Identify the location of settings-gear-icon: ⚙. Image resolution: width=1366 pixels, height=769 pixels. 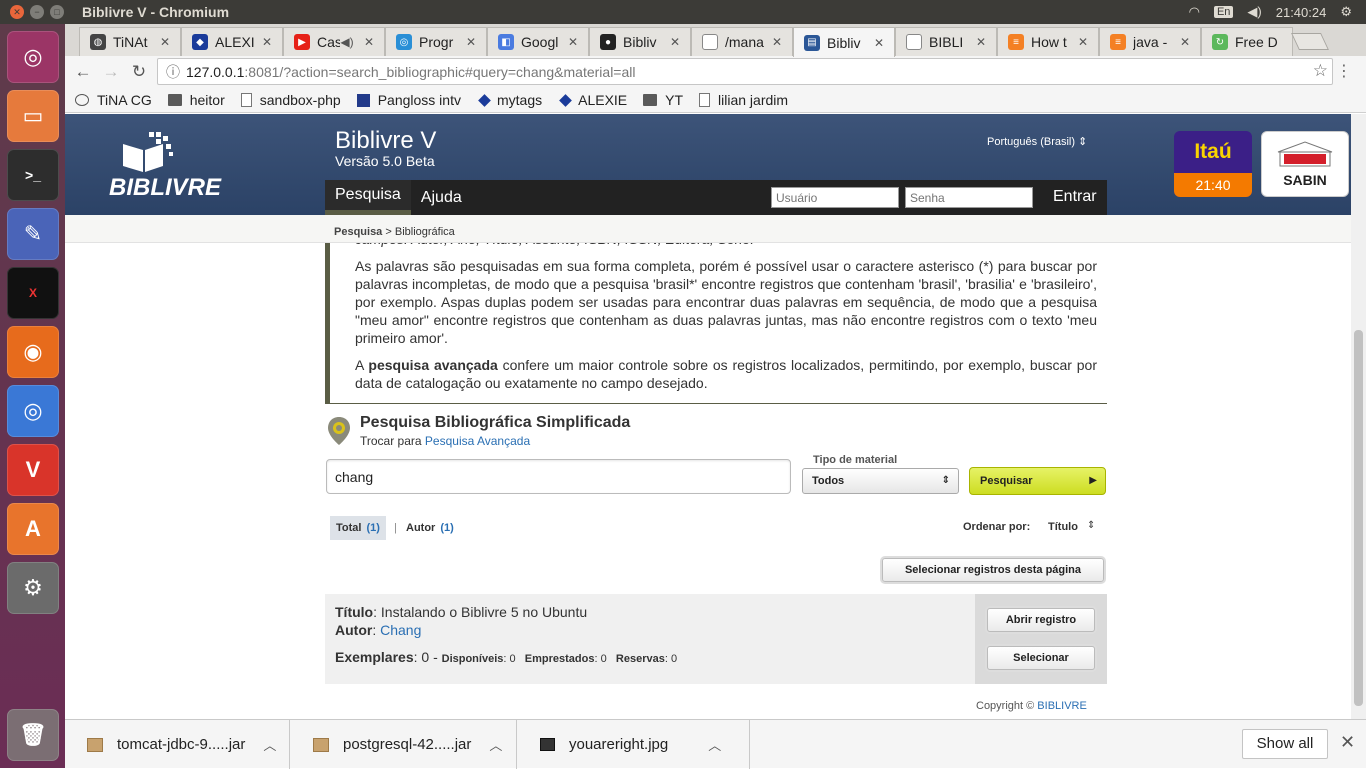
(1346, 12).